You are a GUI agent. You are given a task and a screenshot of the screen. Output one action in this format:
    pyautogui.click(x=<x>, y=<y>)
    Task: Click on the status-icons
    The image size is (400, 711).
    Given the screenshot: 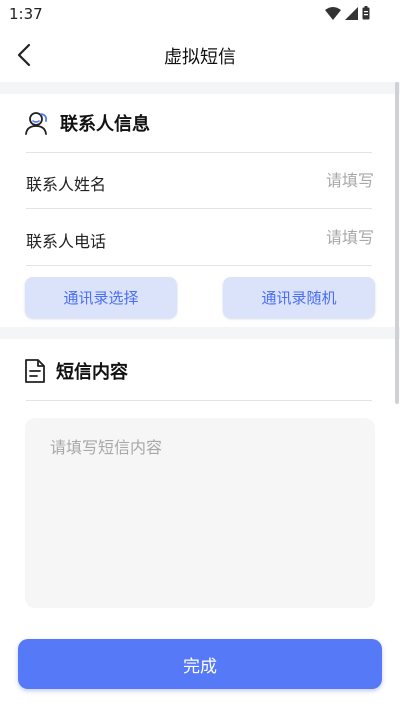 What is the action you would take?
    pyautogui.click(x=347, y=13)
    